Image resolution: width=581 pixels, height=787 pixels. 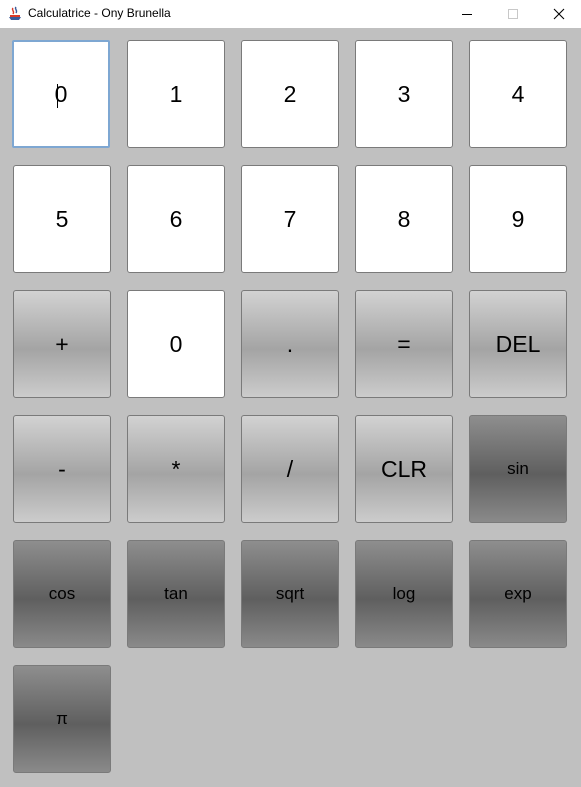 I want to click on key-label: ., so click(x=290, y=343).